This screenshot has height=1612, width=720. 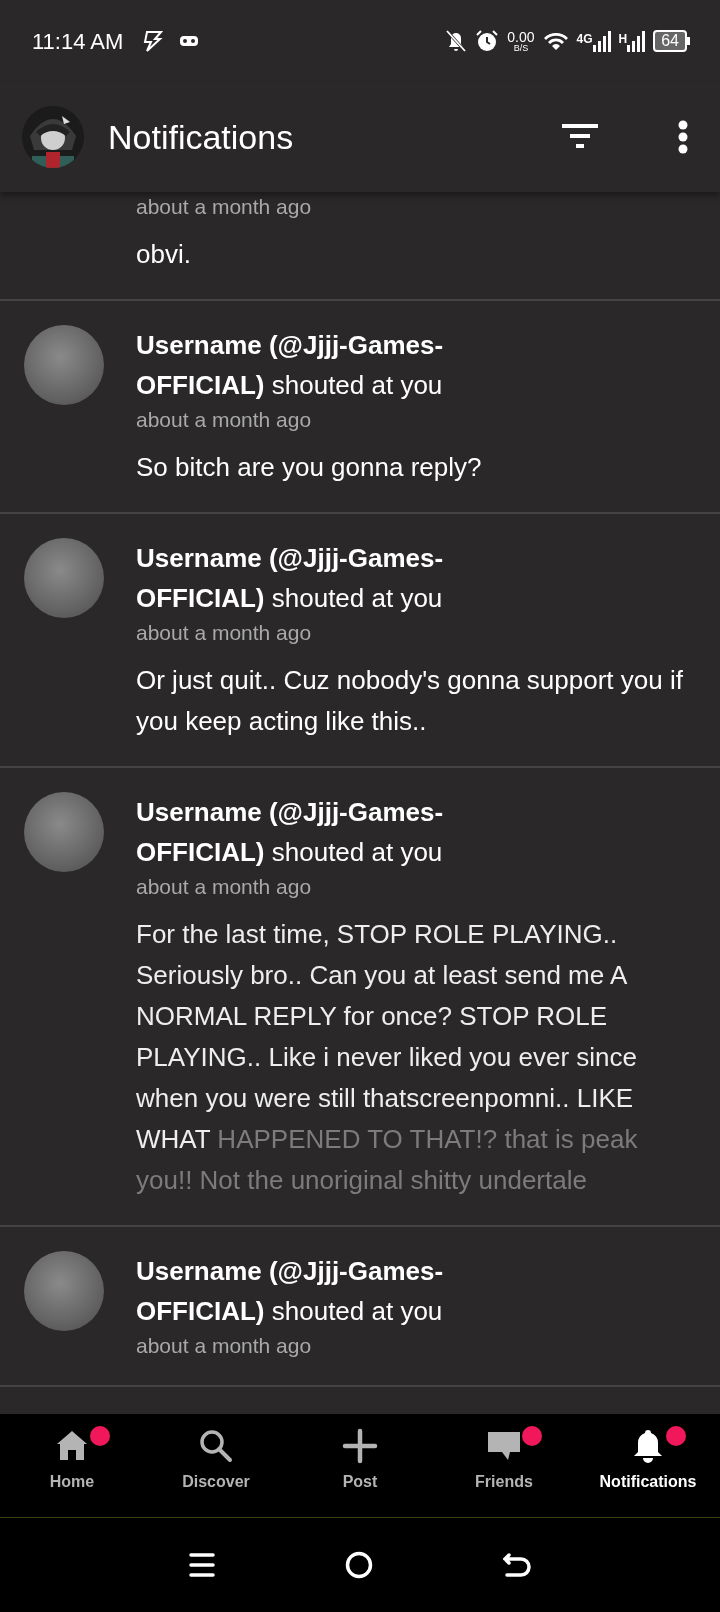 I want to click on message-text: So bitch are you gonna reply?, so click(x=309, y=467).